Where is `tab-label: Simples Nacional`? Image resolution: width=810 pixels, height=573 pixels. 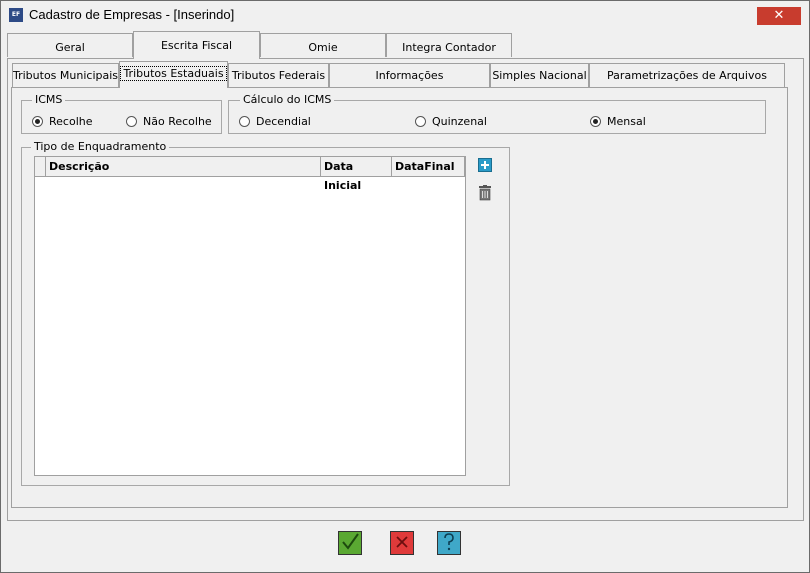 tab-label: Simples Nacional is located at coordinates (539, 75).